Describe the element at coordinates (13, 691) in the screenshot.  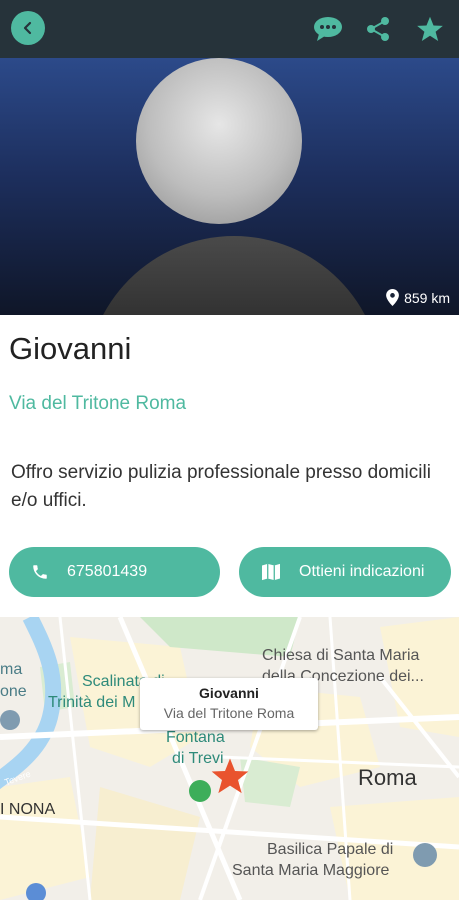
I see `map-label-edge: one` at that location.